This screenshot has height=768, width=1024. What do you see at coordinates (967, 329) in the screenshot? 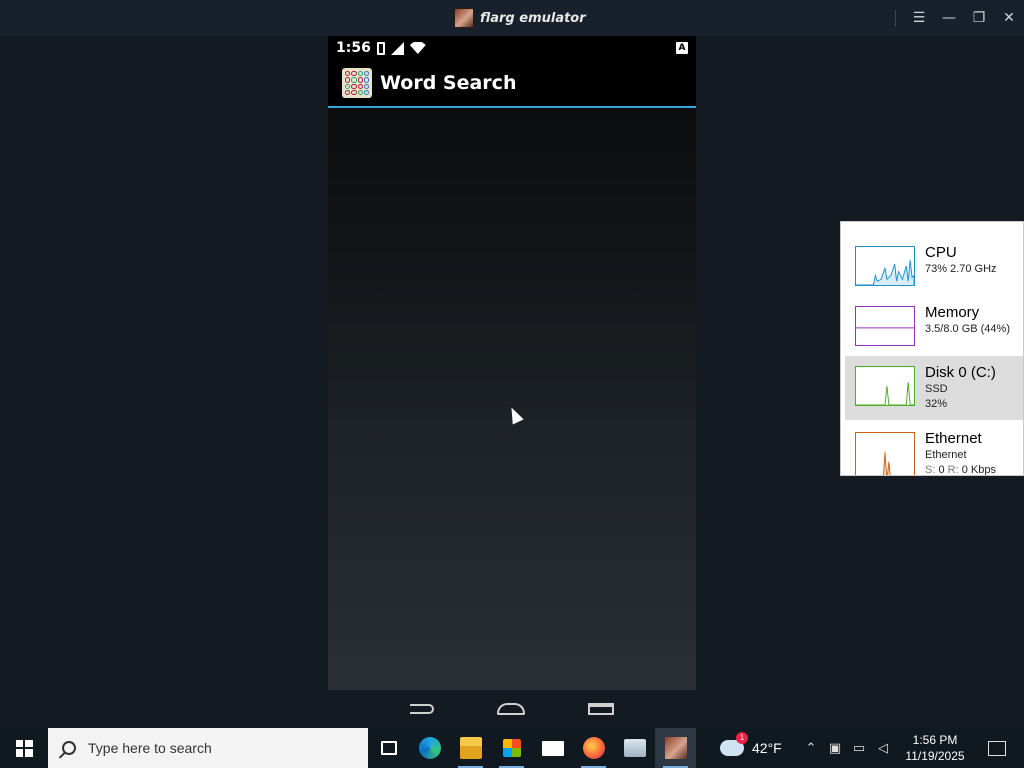
I see `perf-detail-memory: 3.5/8.0 GB (44%)` at bounding box center [967, 329].